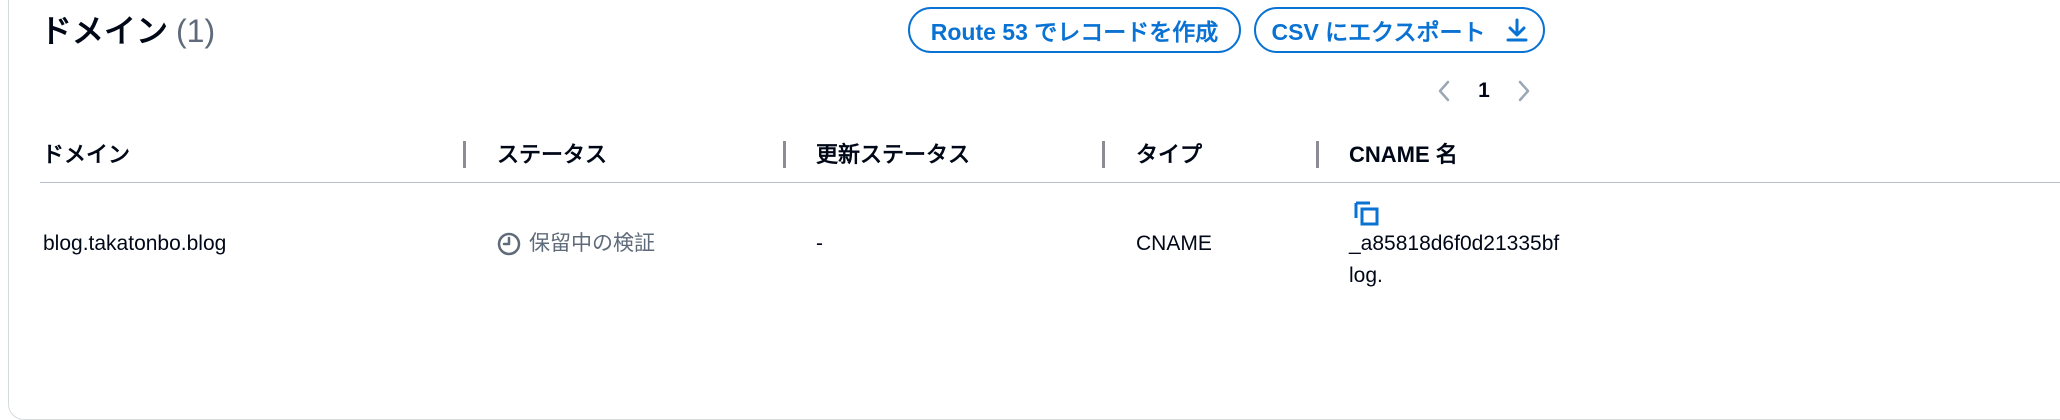 The width and height of the screenshot is (2060, 420). I want to click on create-route53-records-button: Route 53 でレコードを作成, so click(1074, 30).